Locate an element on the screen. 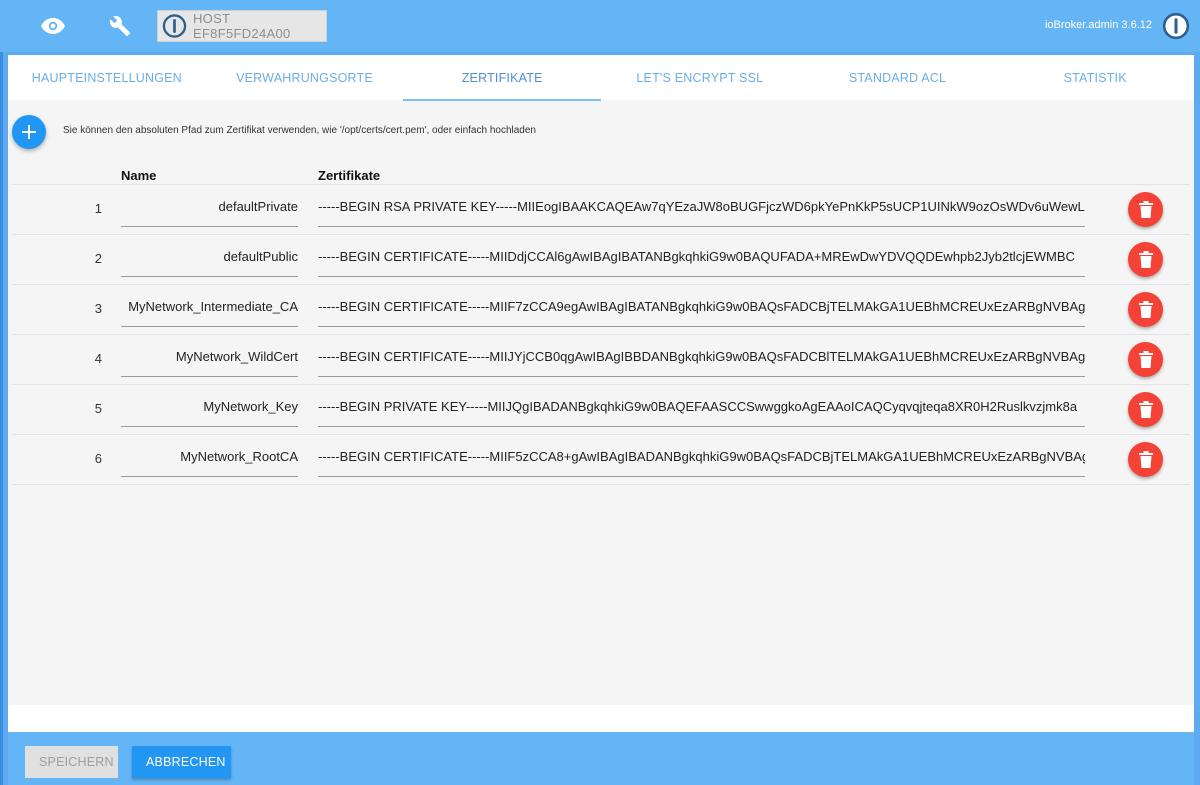 This screenshot has height=785, width=1200. tab-statistik: STATISTIK is located at coordinates (1095, 77).